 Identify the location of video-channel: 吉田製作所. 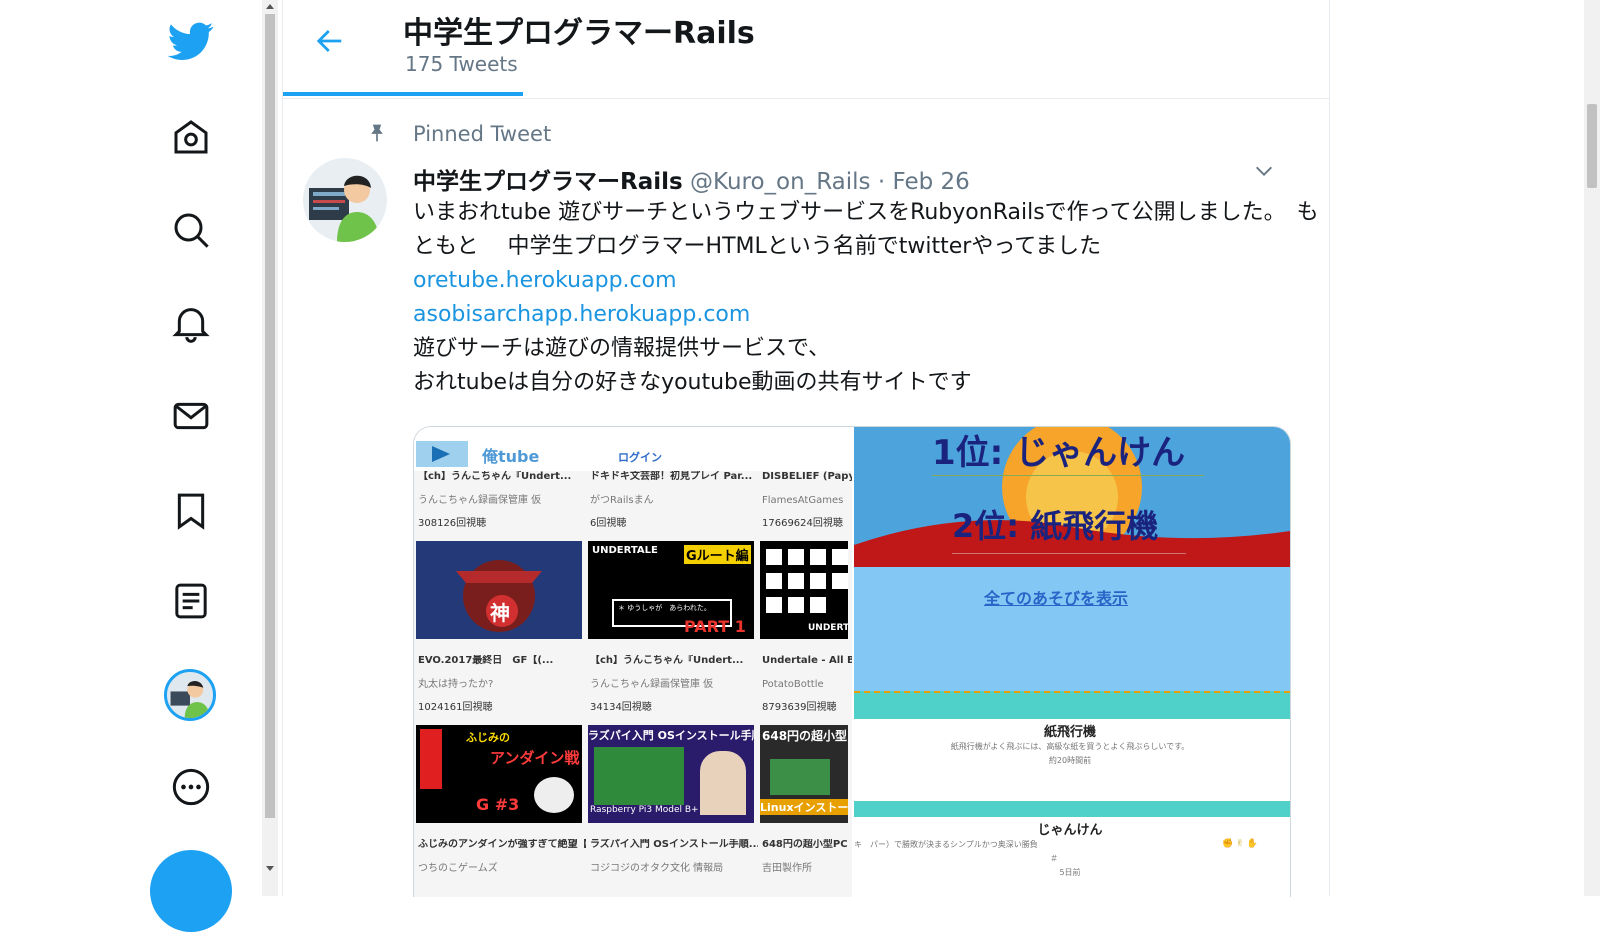
(787, 868).